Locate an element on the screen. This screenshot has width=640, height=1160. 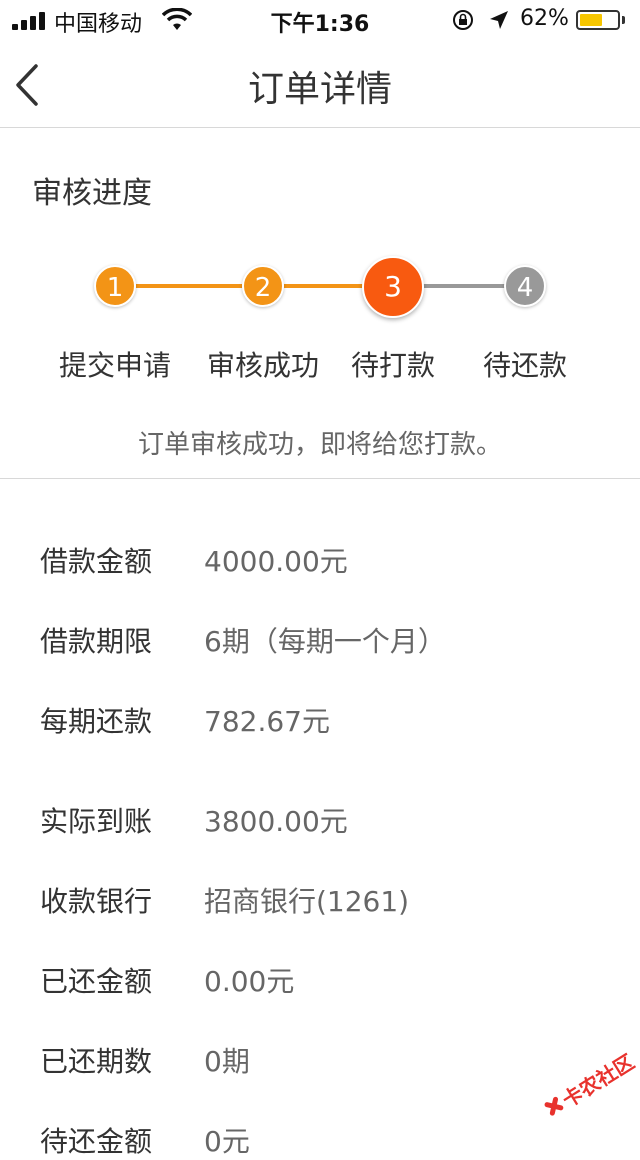
detail-row-received: 实际到账 3800.00元 is located at coordinates (330, 820).